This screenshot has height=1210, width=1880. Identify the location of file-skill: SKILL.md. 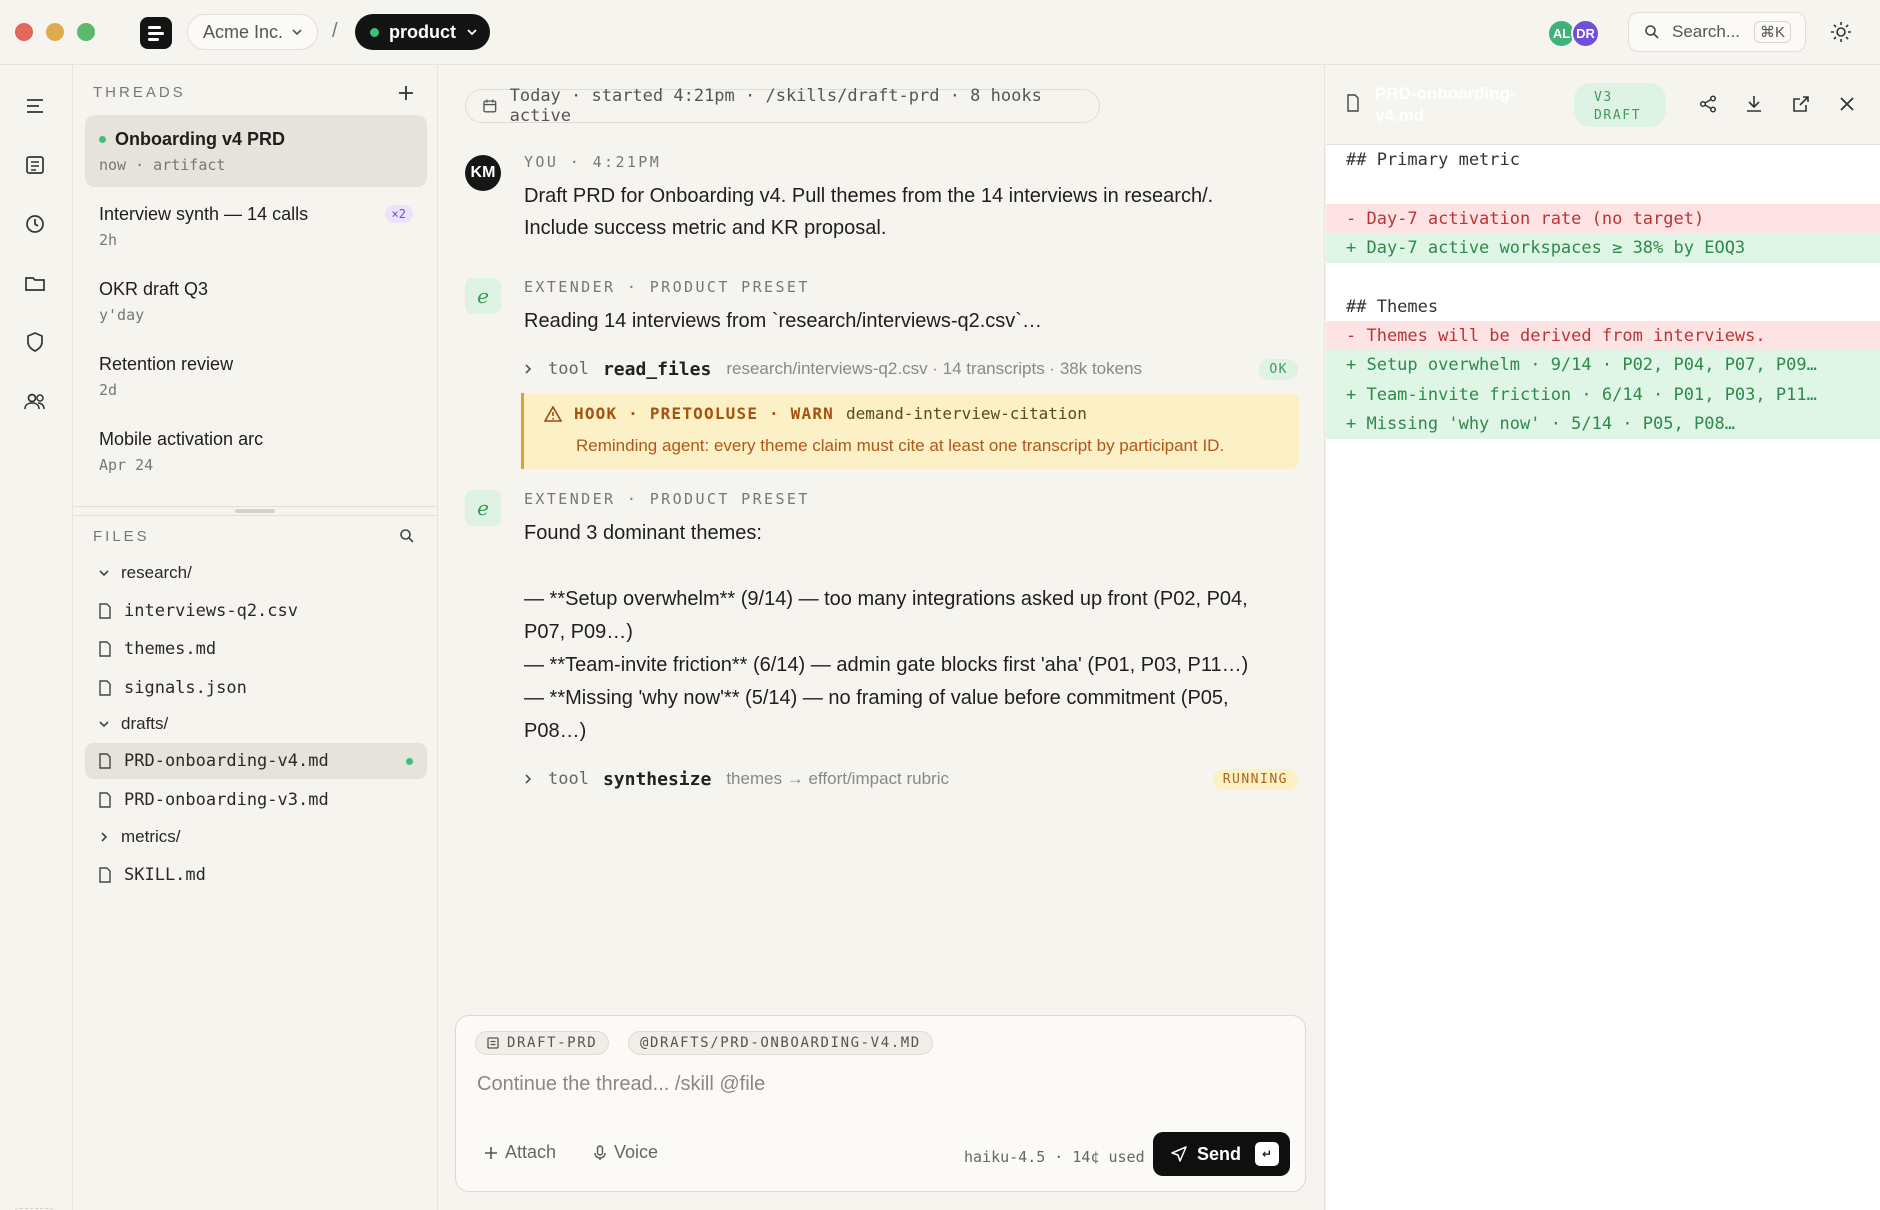
(256, 875).